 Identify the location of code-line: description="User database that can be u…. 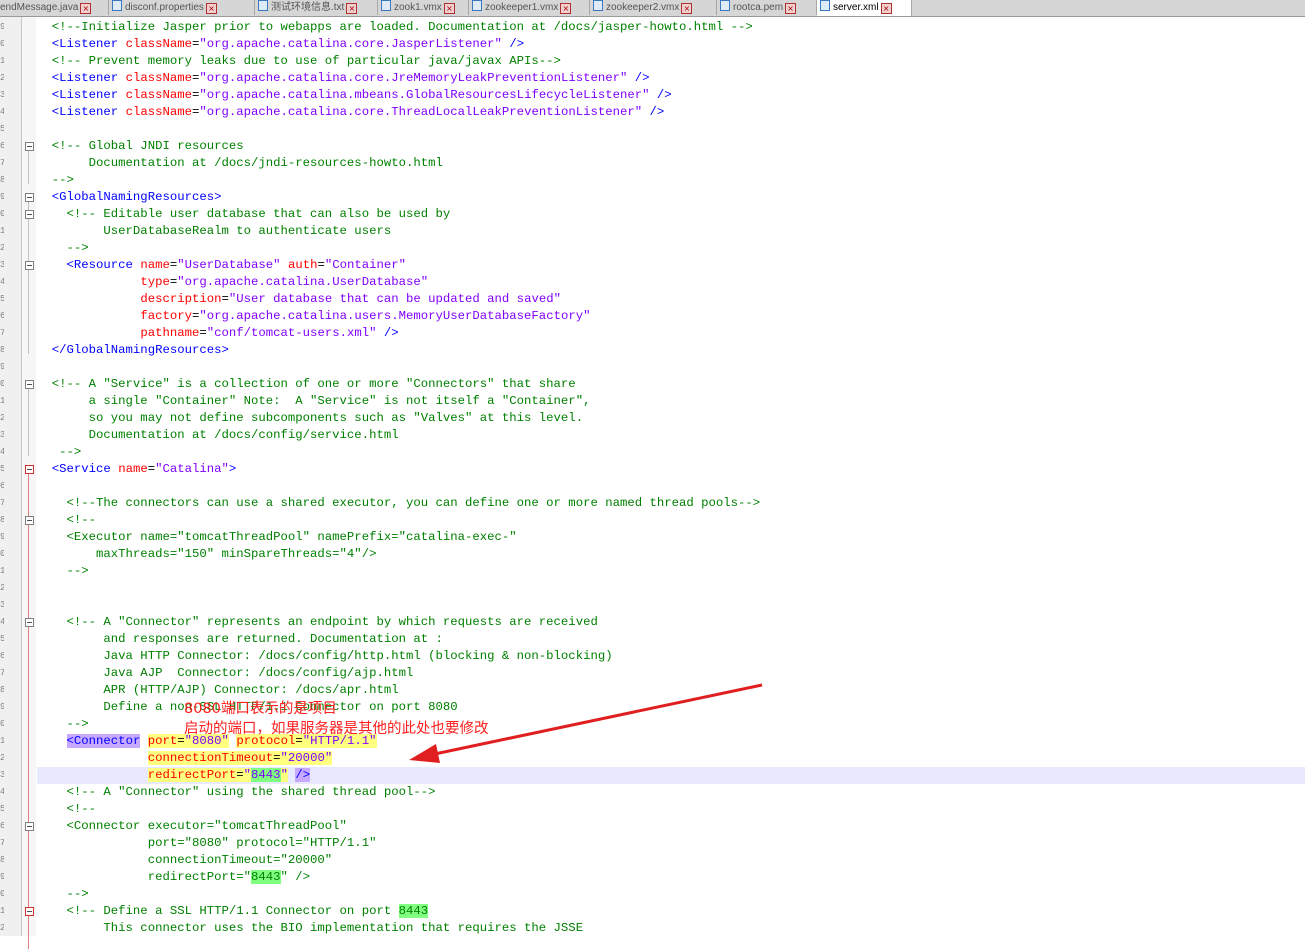
(299, 299).